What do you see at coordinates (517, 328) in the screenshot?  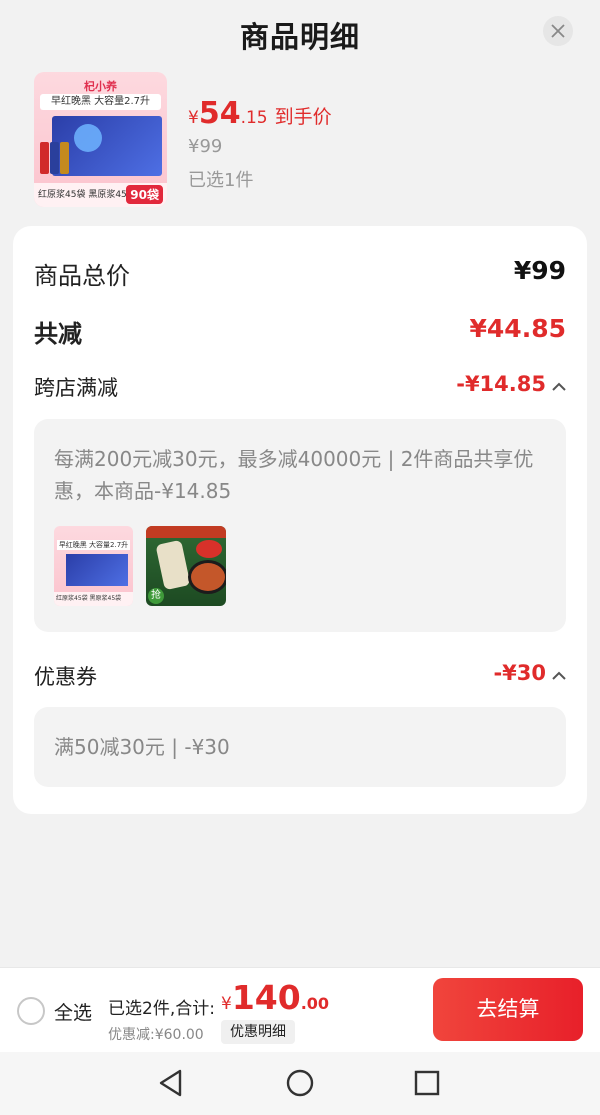 I see `reduction-value: ¥44.85` at bounding box center [517, 328].